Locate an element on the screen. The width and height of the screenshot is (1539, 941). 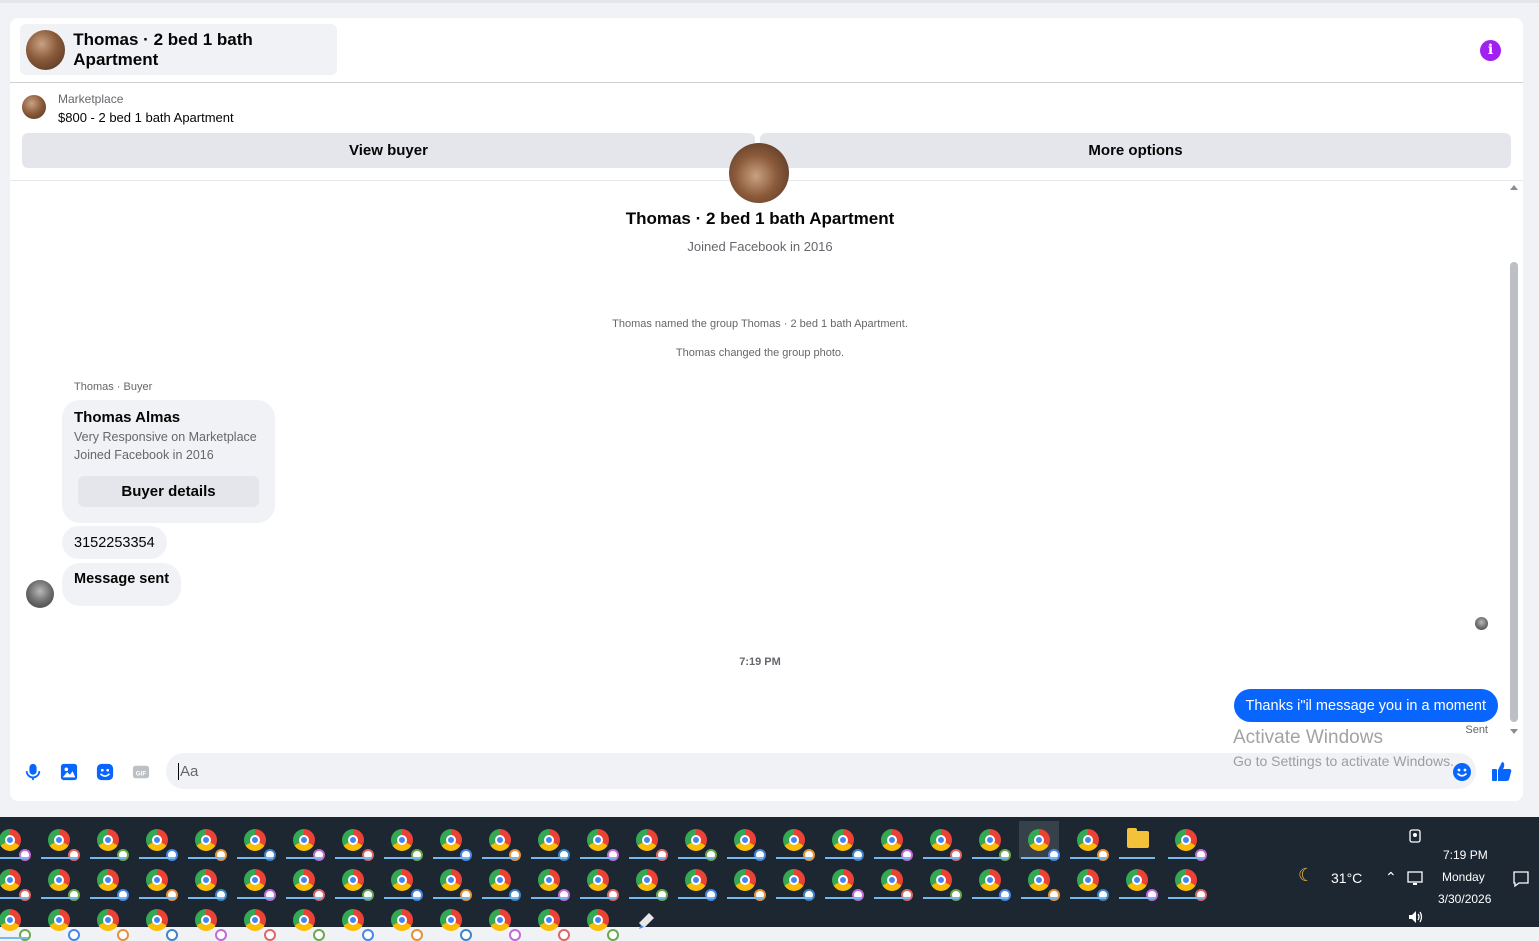
buyer-details-button: Buyer details is located at coordinates (168, 491).